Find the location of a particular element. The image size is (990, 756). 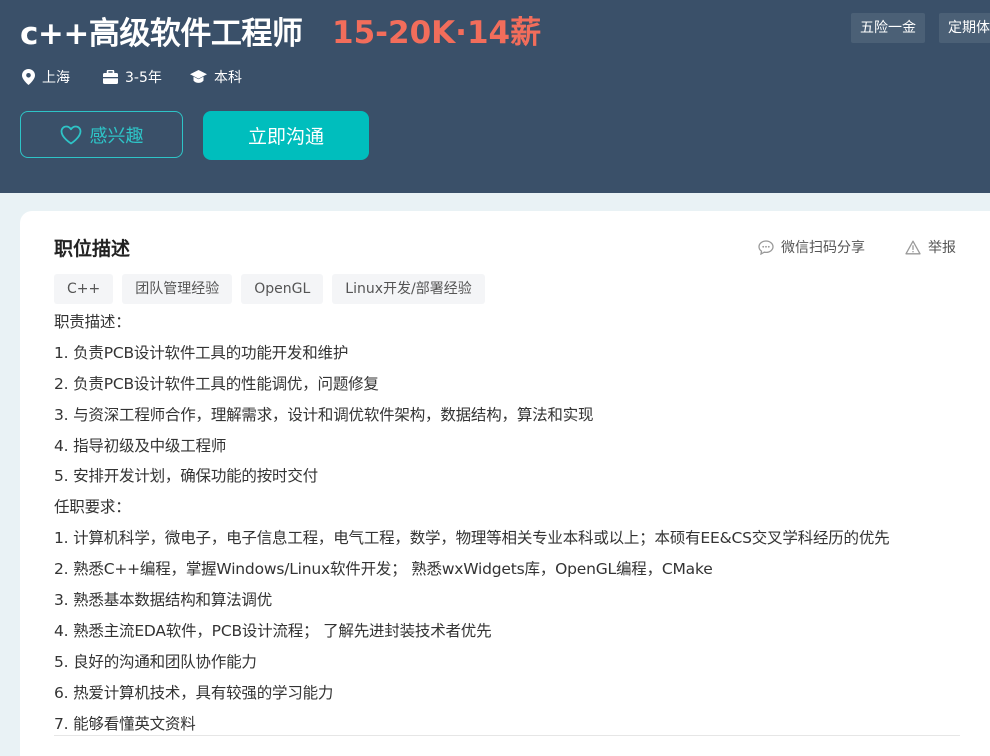

job-salary: 15-20K·14薪 is located at coordinates (437, 33).